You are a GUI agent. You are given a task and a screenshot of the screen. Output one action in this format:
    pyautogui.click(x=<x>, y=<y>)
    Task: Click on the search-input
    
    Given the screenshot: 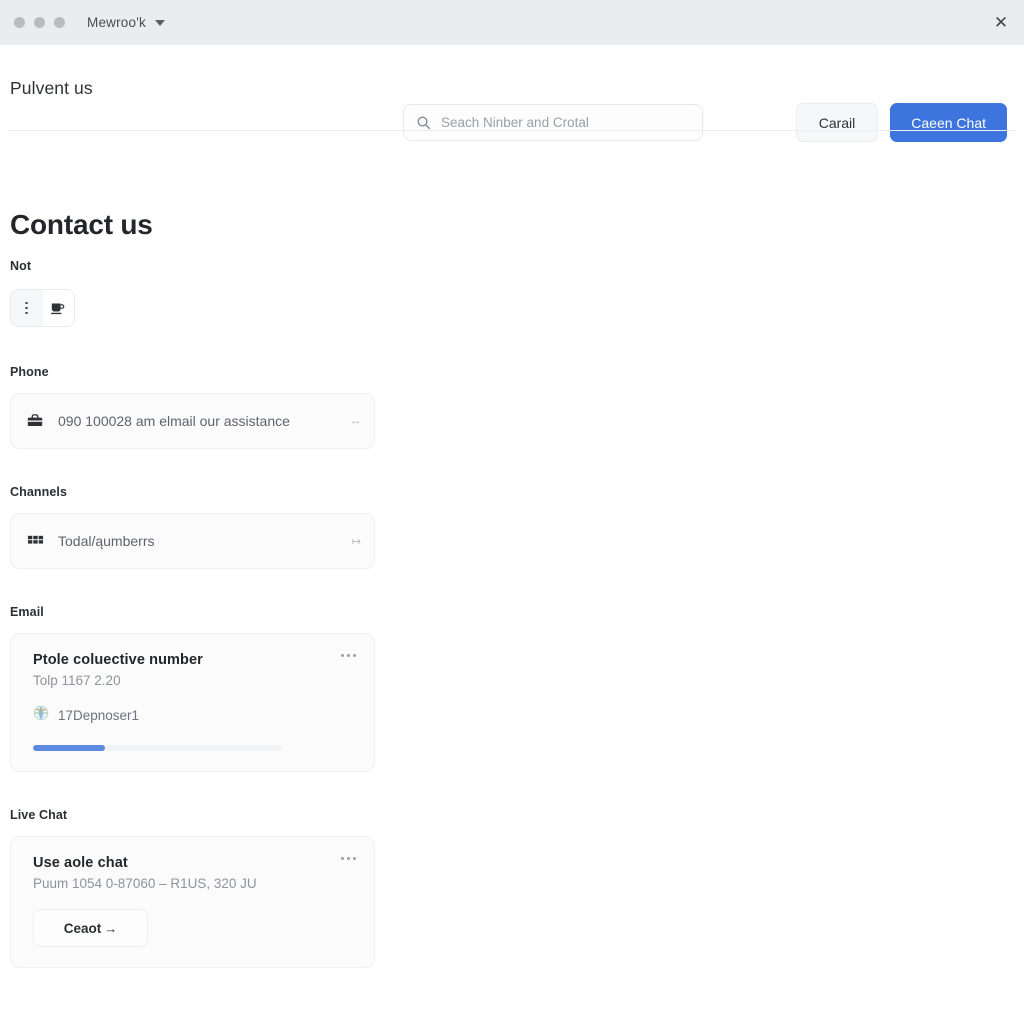 What is the action you would take?
    pyautogui.click(x=565, y=122)
    